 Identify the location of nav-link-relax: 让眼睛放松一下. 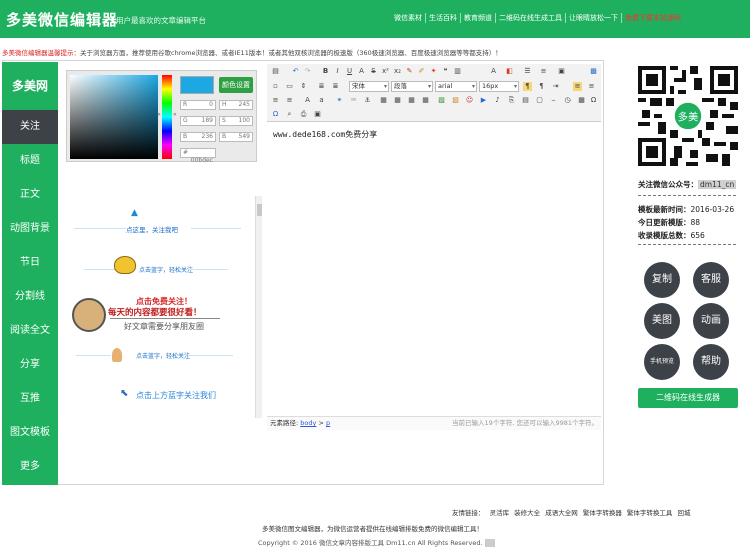
(594, 18).